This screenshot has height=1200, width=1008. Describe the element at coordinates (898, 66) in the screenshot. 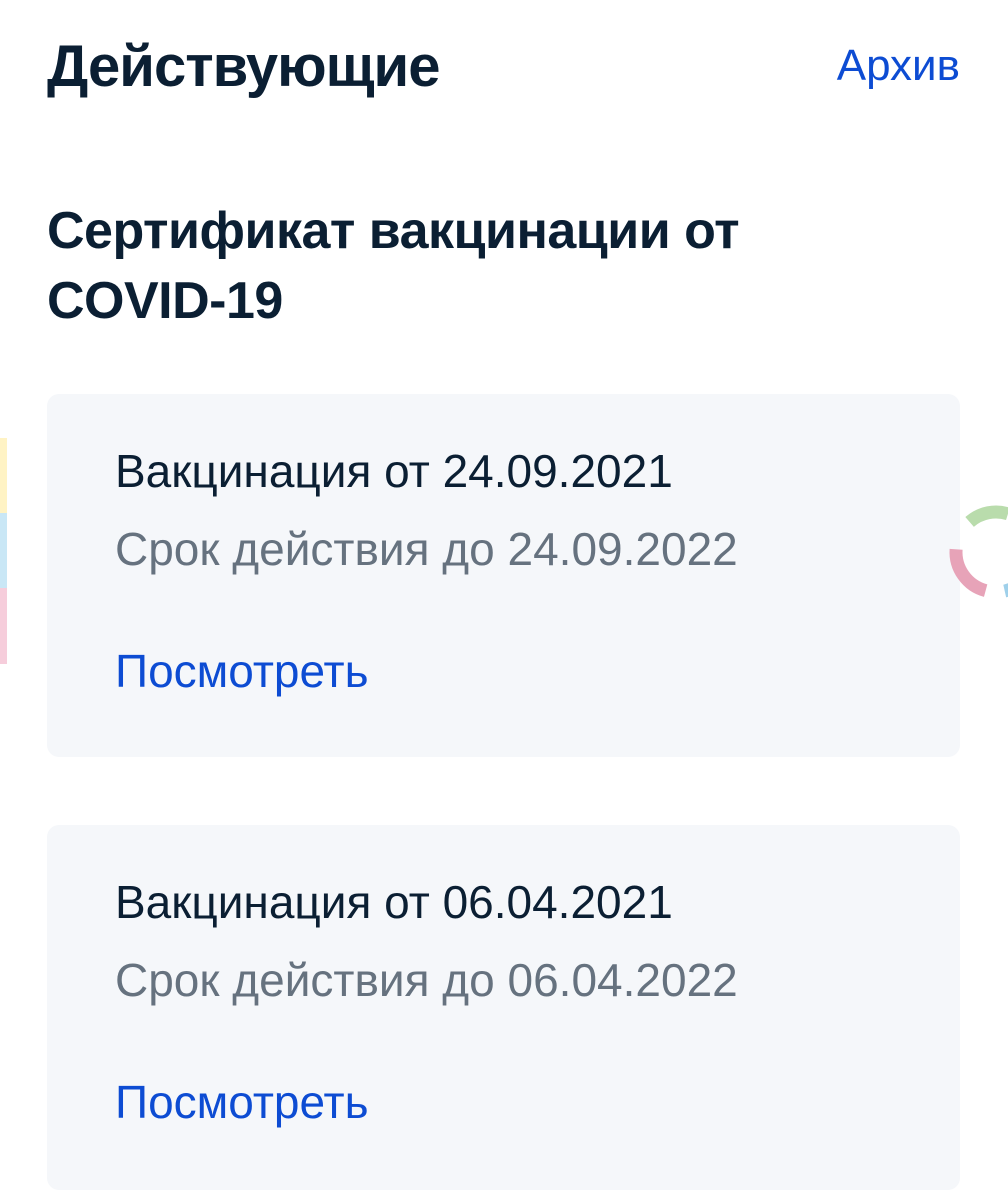

I see `archive-link: Архив` at that location.